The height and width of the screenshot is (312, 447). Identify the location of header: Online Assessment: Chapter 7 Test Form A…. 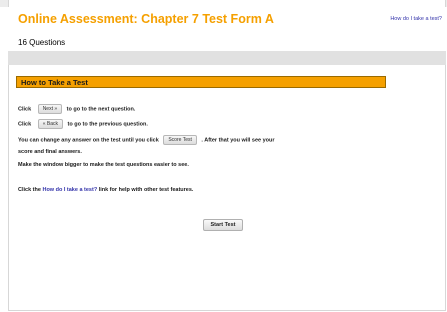
(227, 29).